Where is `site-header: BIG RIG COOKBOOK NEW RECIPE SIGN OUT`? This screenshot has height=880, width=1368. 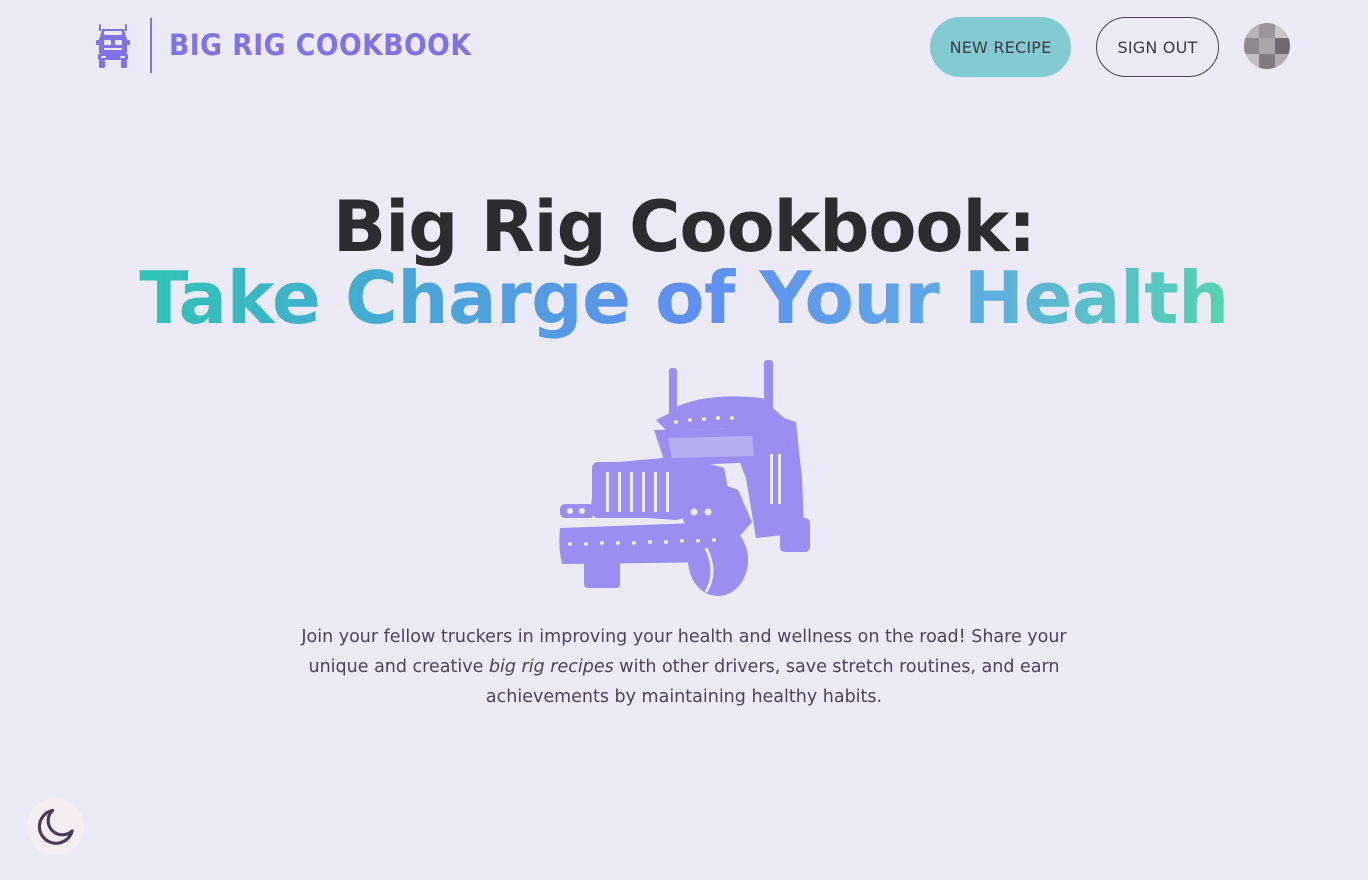
site-header: BIG RIG COOKBOOK NEW RECIPE SIGN OUT is located at coordinates (684, 47).